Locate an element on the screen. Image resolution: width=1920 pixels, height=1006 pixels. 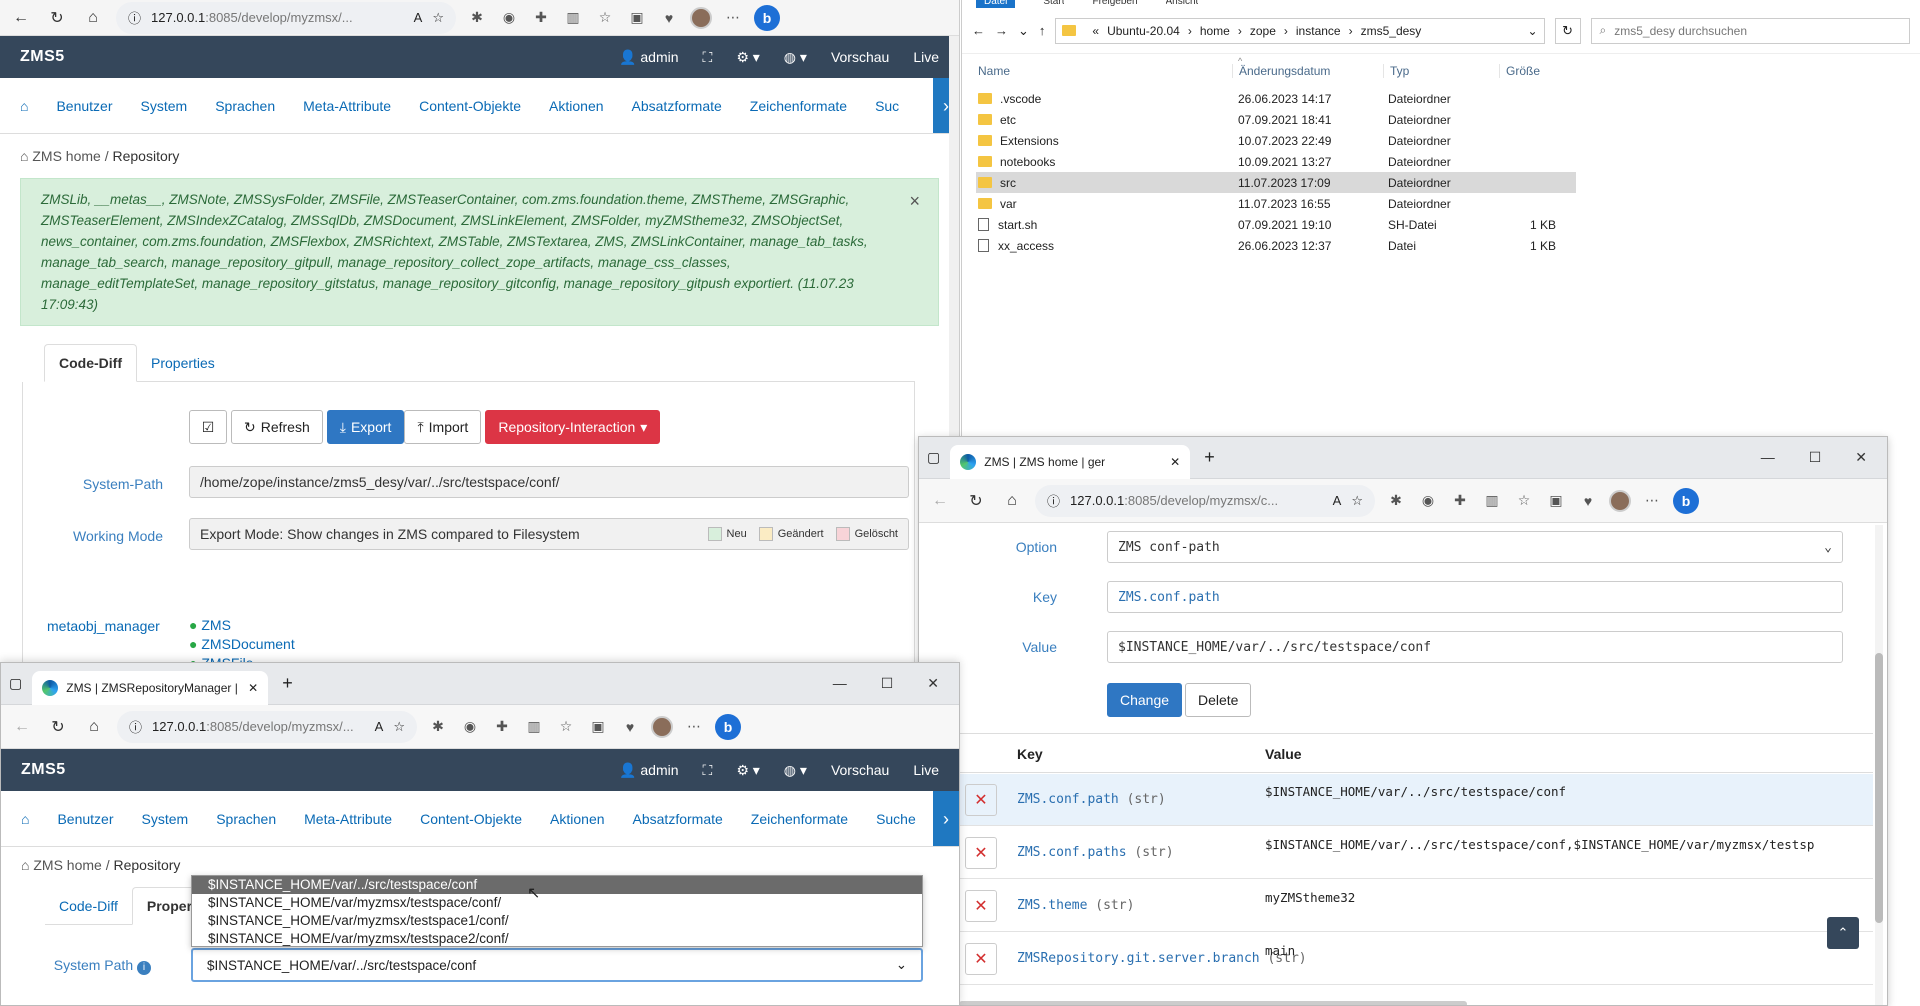
menu-zeichenformate: Zeichenformate is located at coordinates (798, 106).